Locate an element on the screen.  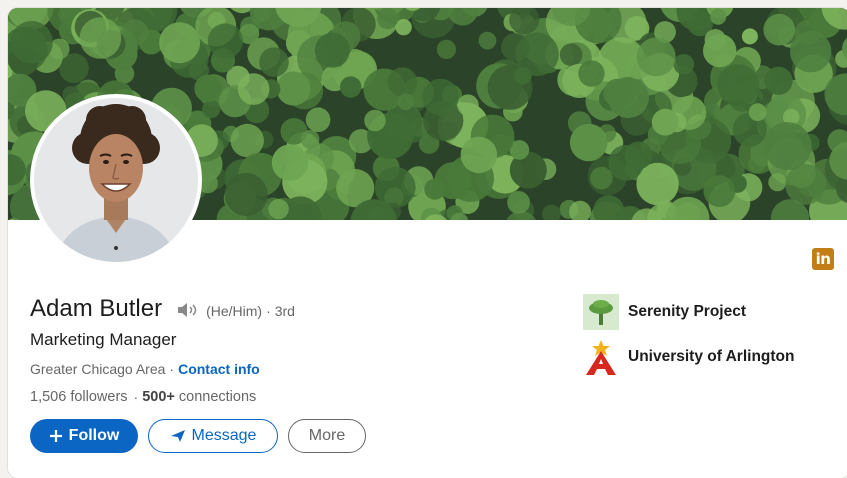
profile-name: Adam Butler is located at coordinates (96, 309).